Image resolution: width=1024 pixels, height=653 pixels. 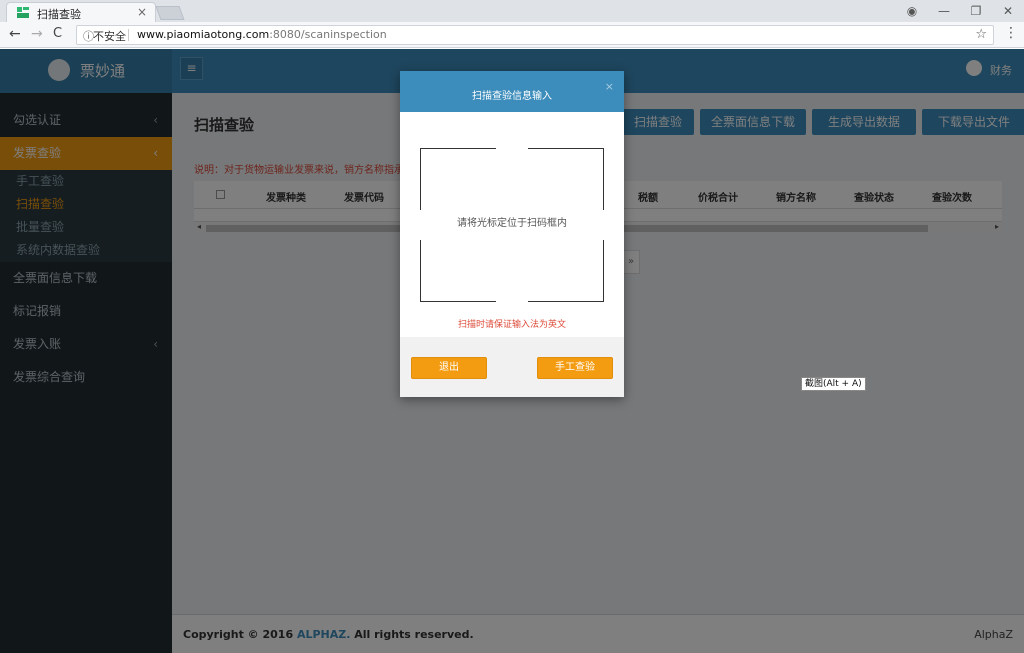 What do you see at coordinates (511, 325) in the screenshot?
I see `scan-warning: 扫描时请保证输入法为英文` at bounding box center [511, 325].